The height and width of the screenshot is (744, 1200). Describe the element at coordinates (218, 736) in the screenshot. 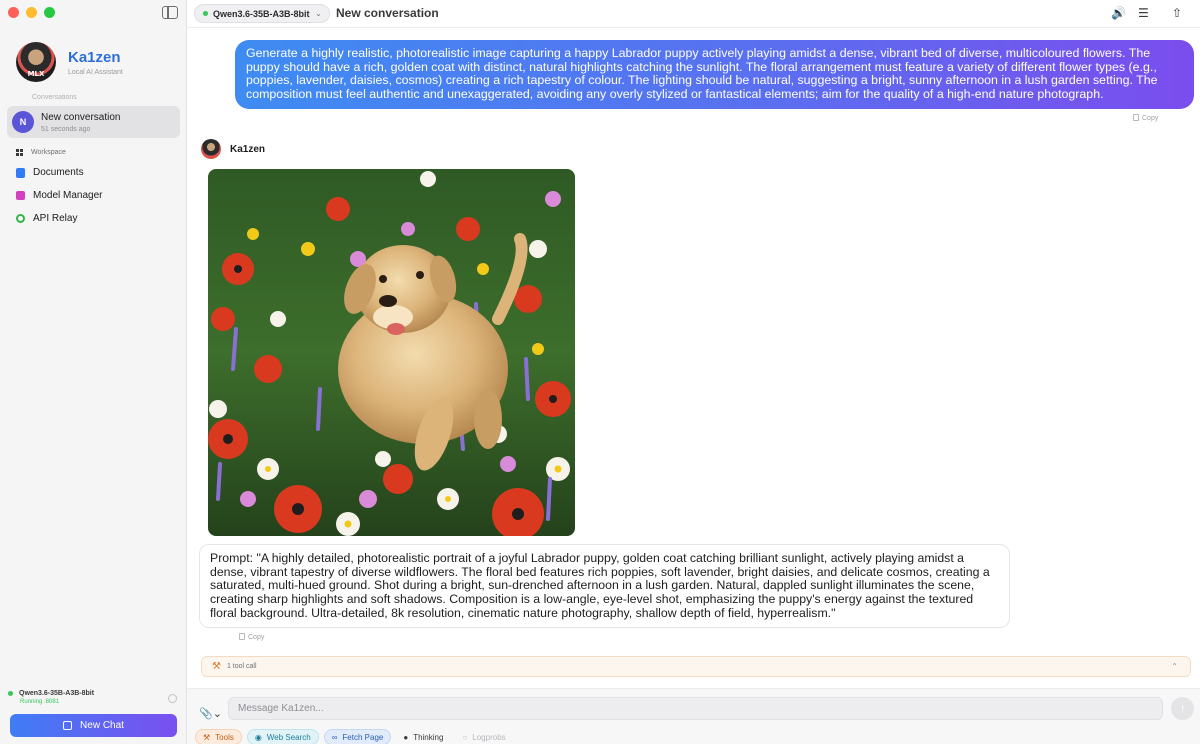

I see `tools-toggle: ⚒ Tools` at that location.